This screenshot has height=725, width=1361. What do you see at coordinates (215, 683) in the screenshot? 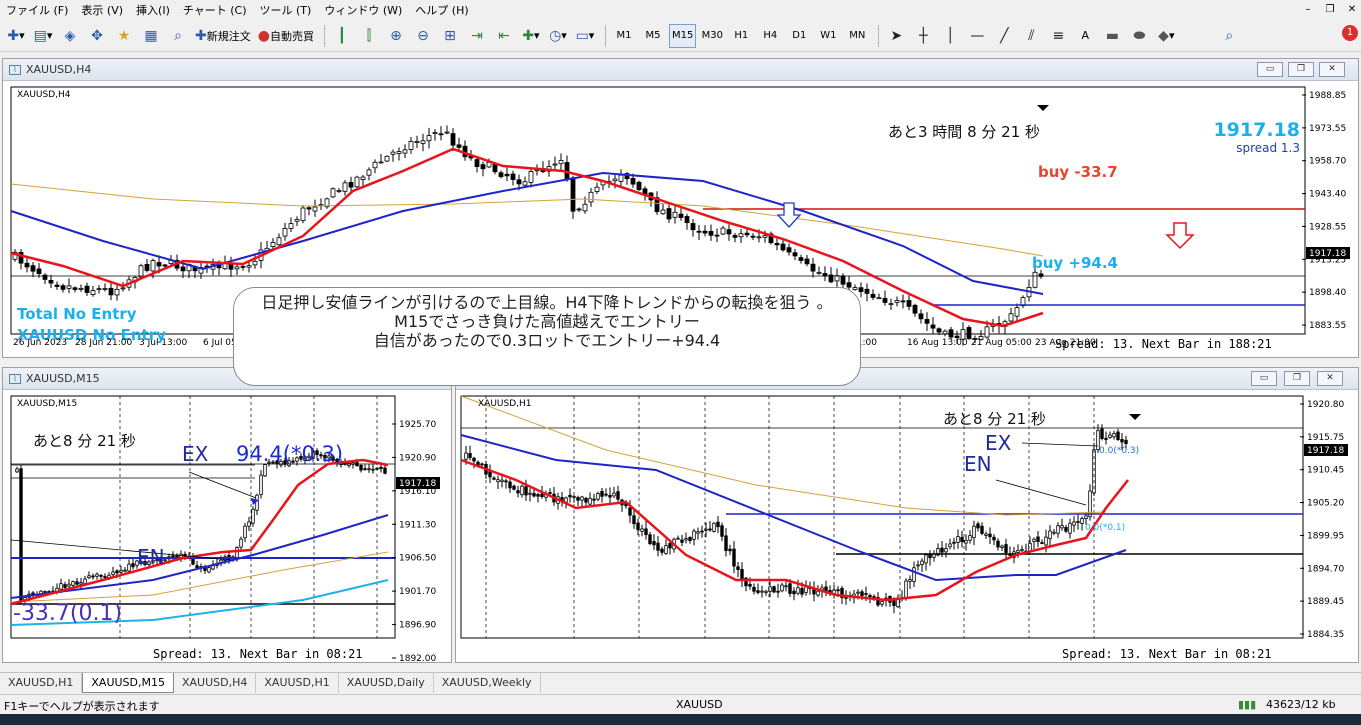
I see `tab-xauusd-h4: XAUUSD,H4` at bounding box center [215, 683].